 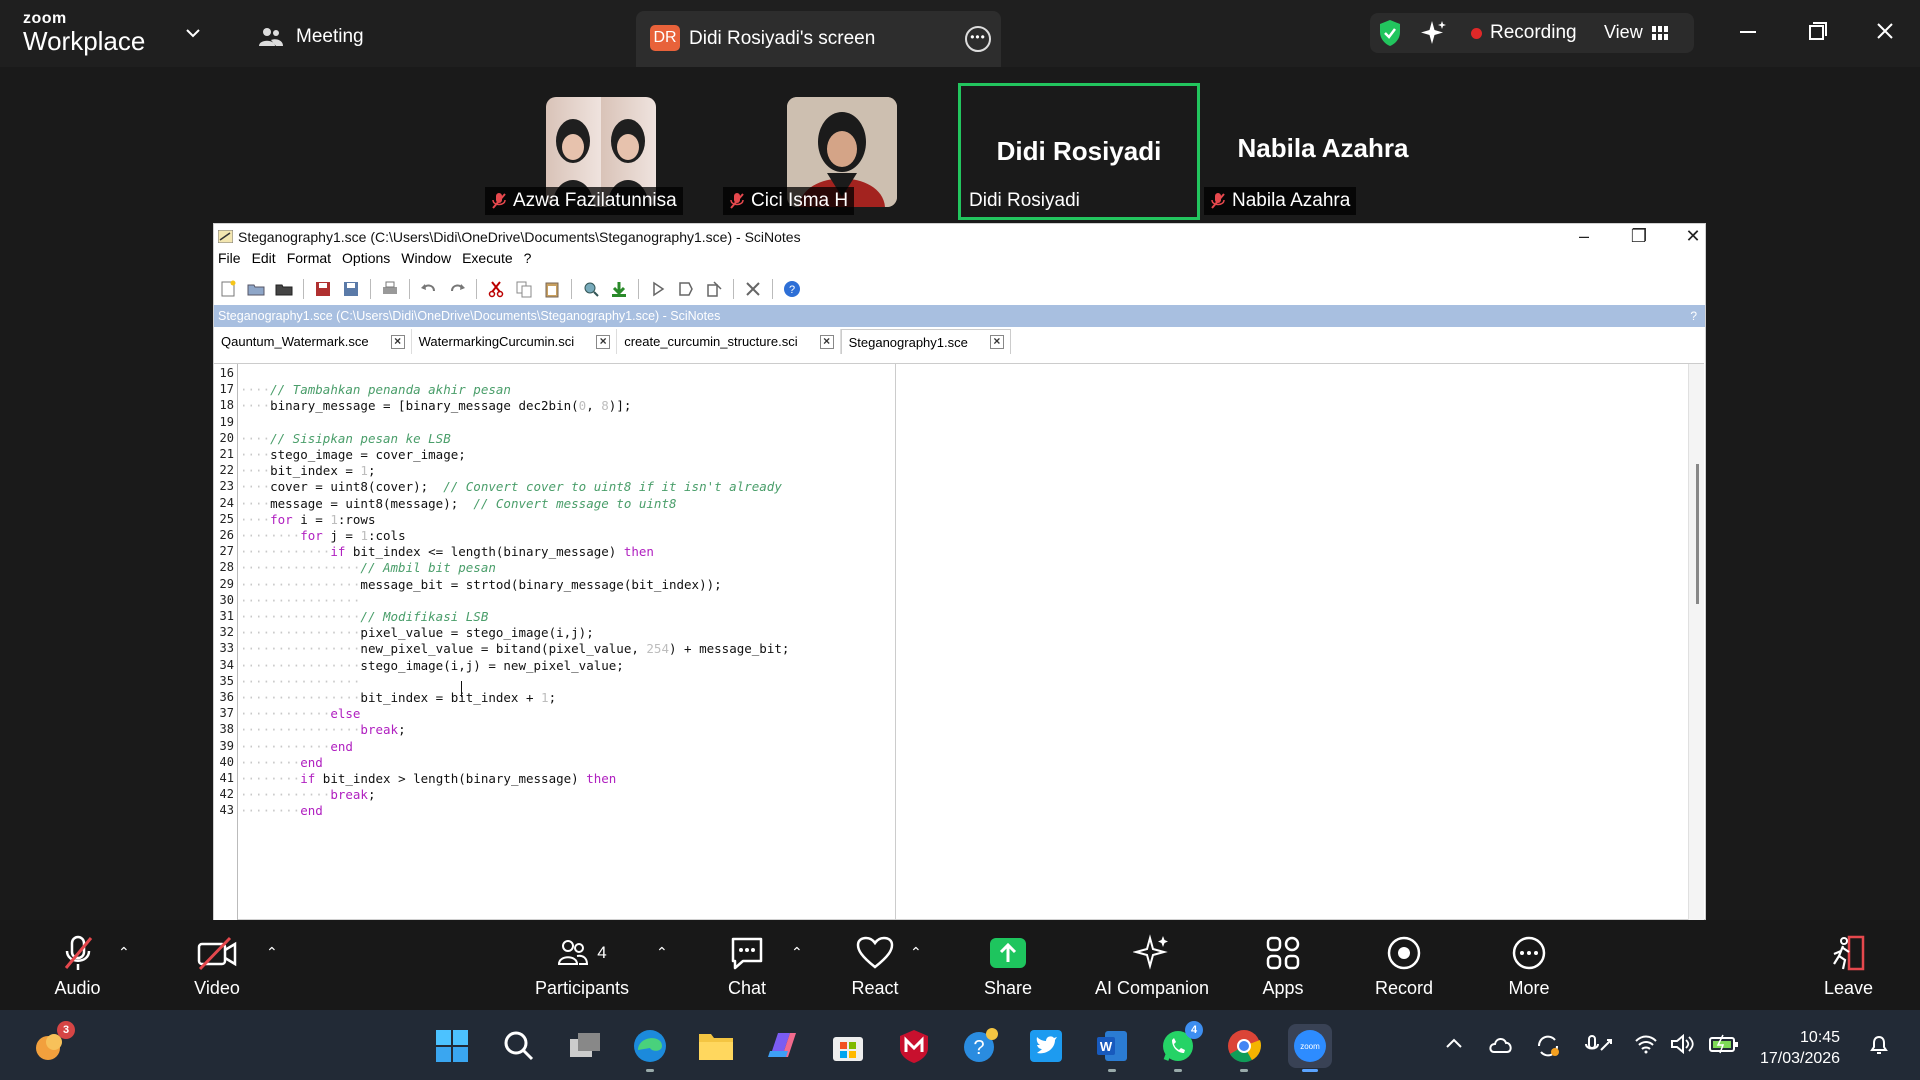 I want to click on code-line: ············end, so click(x=296, y=746).